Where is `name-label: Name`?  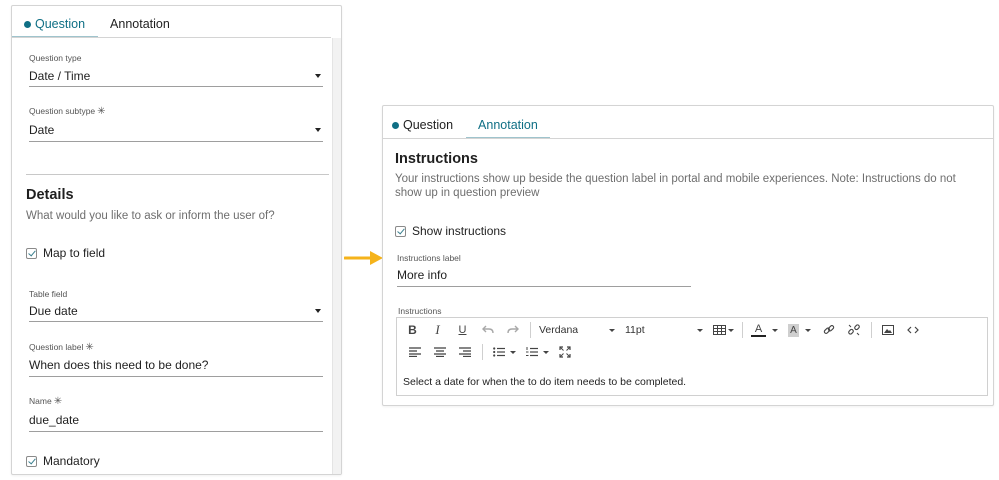
name-label: Name is located at coordinates (40, 401).